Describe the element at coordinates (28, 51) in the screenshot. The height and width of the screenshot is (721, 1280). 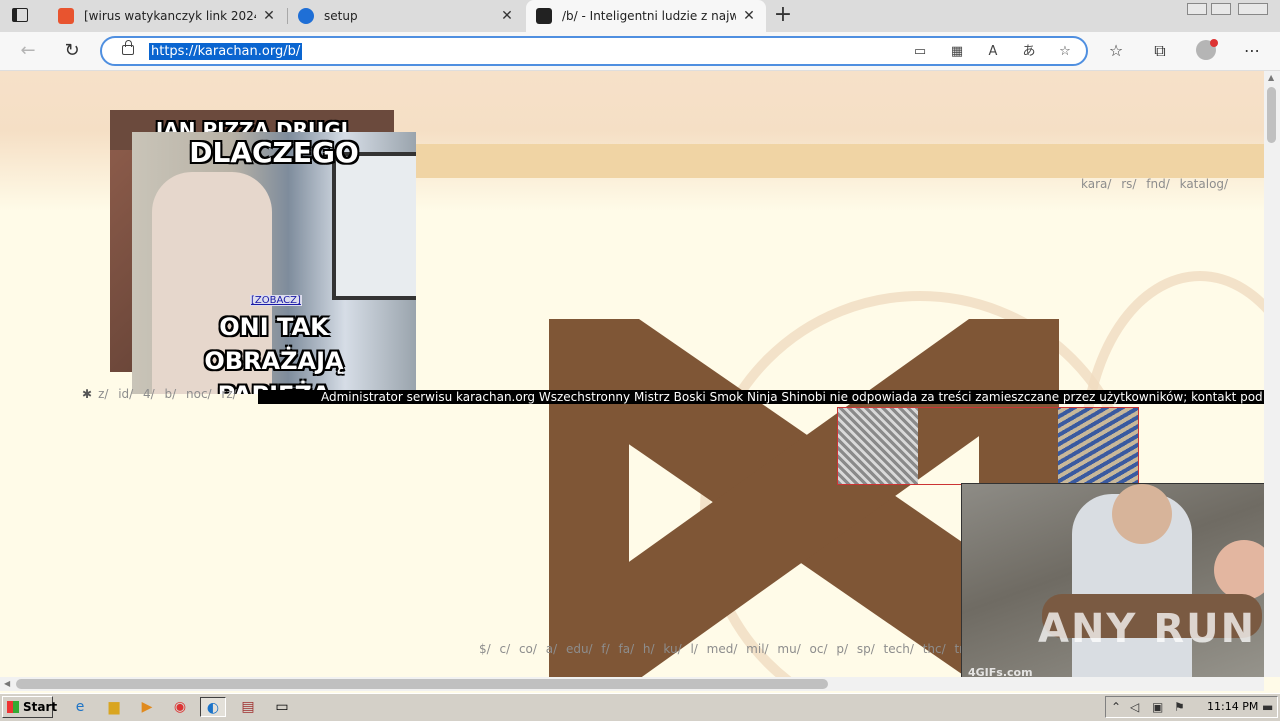
I see `back-button: ←` at that location.